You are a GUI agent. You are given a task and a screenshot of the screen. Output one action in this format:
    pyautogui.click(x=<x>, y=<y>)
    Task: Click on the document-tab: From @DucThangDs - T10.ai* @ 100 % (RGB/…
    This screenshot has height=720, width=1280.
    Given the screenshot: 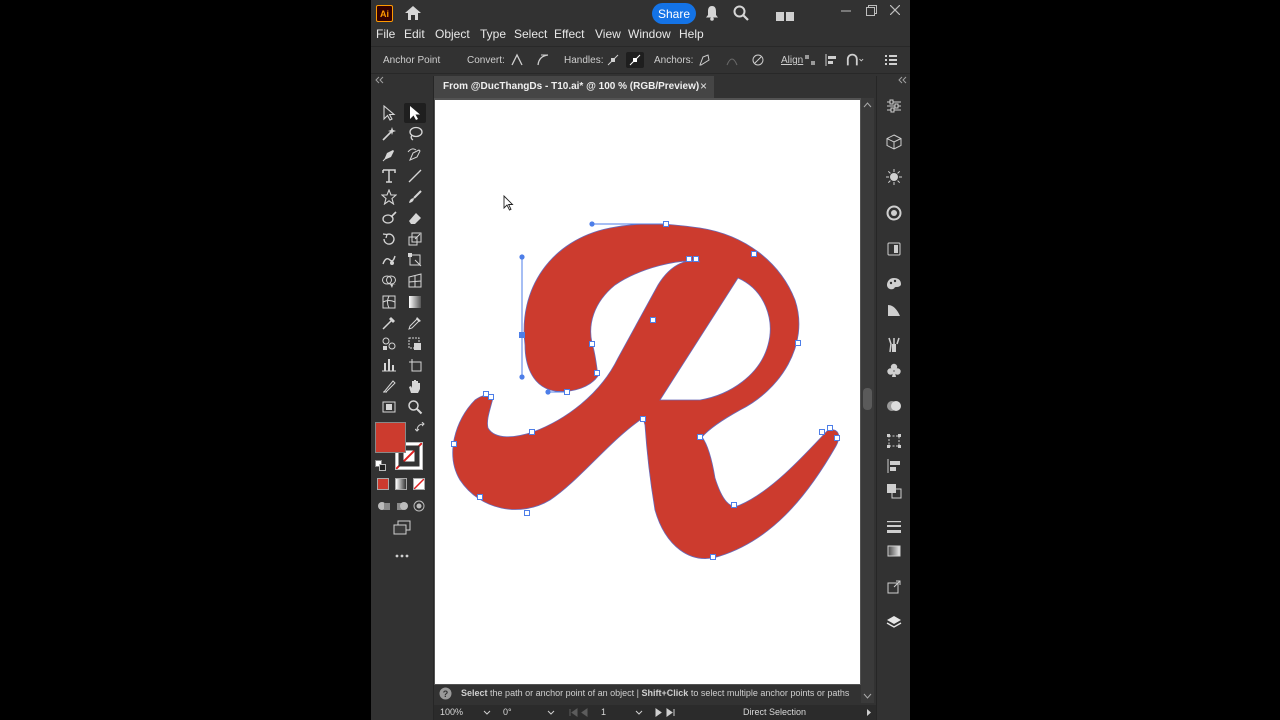 What is the action you would take?
    pyautogui.click(x=574, y=87)
    